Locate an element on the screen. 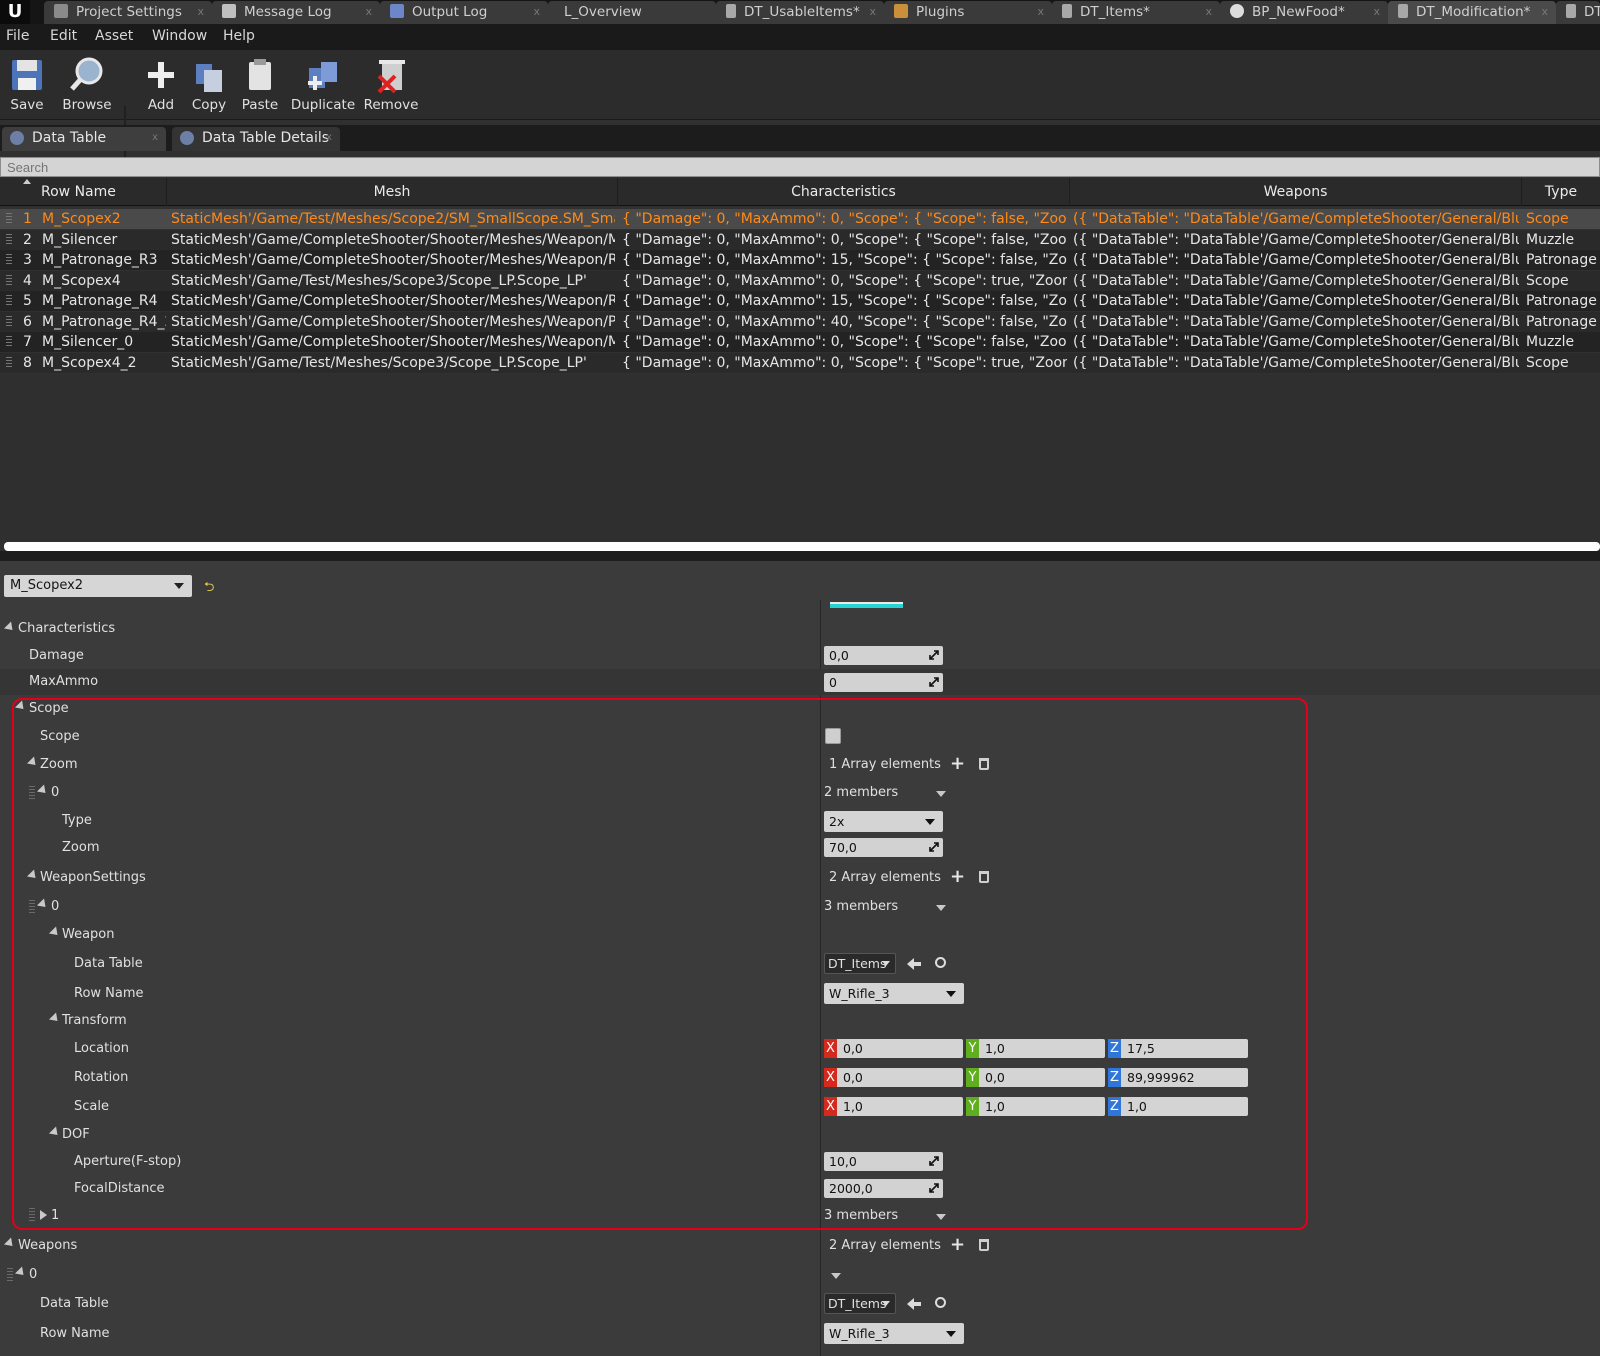  rotation-z-input: Z 89,999962 is located at coordinates (1178, 1077).